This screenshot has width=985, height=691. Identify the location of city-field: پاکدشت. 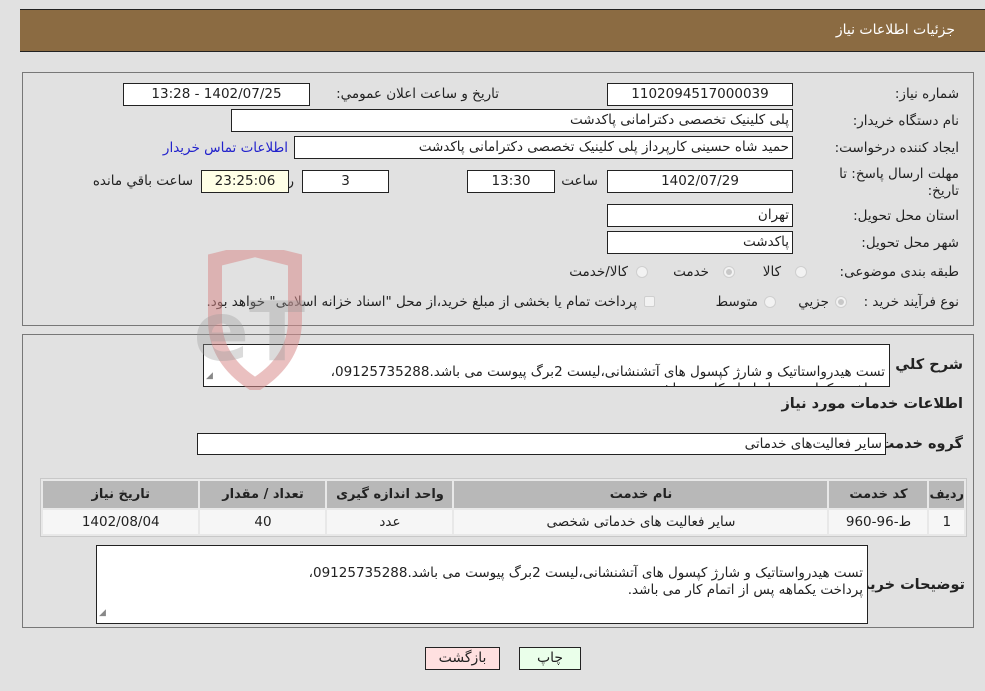
(700, 242).